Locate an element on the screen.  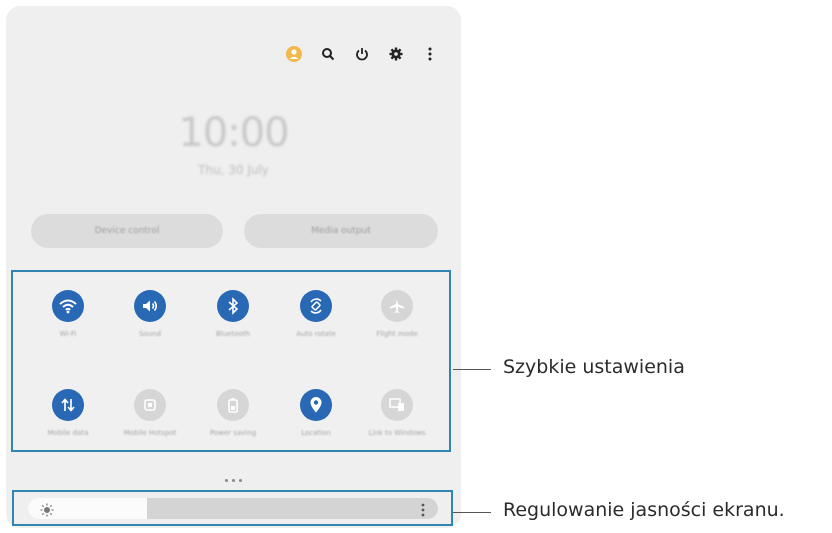
device-control-label: Device control is located at coordinates (127, 231).